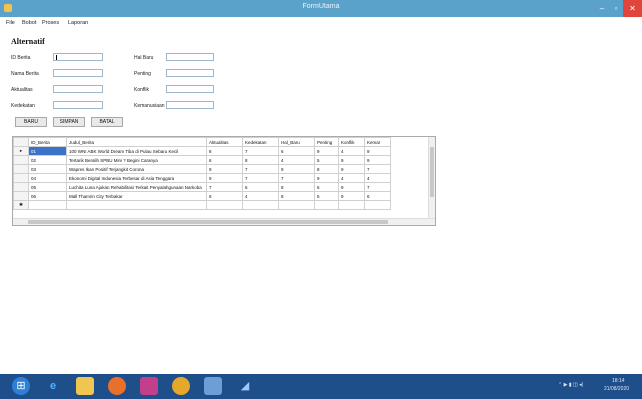 This screenshot has width=642, height=399. What do you see at coordinates (224, 221) in the screenshot?
I see `horizontal-scrollbar` at bounding box center [224, 221].